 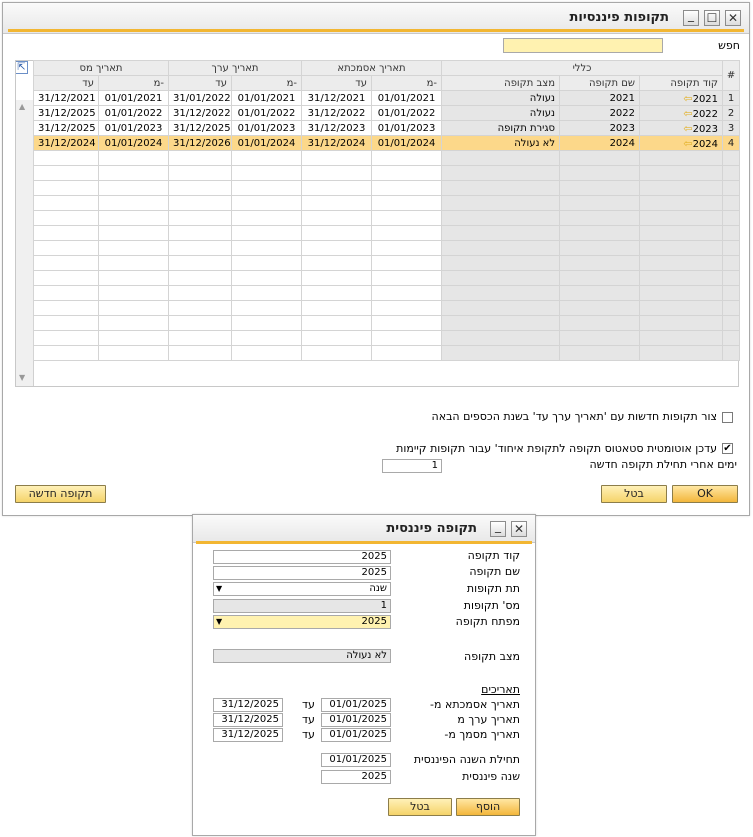 I want to click on auto-status-checkbox: ✔, so click(x=727, y=448).